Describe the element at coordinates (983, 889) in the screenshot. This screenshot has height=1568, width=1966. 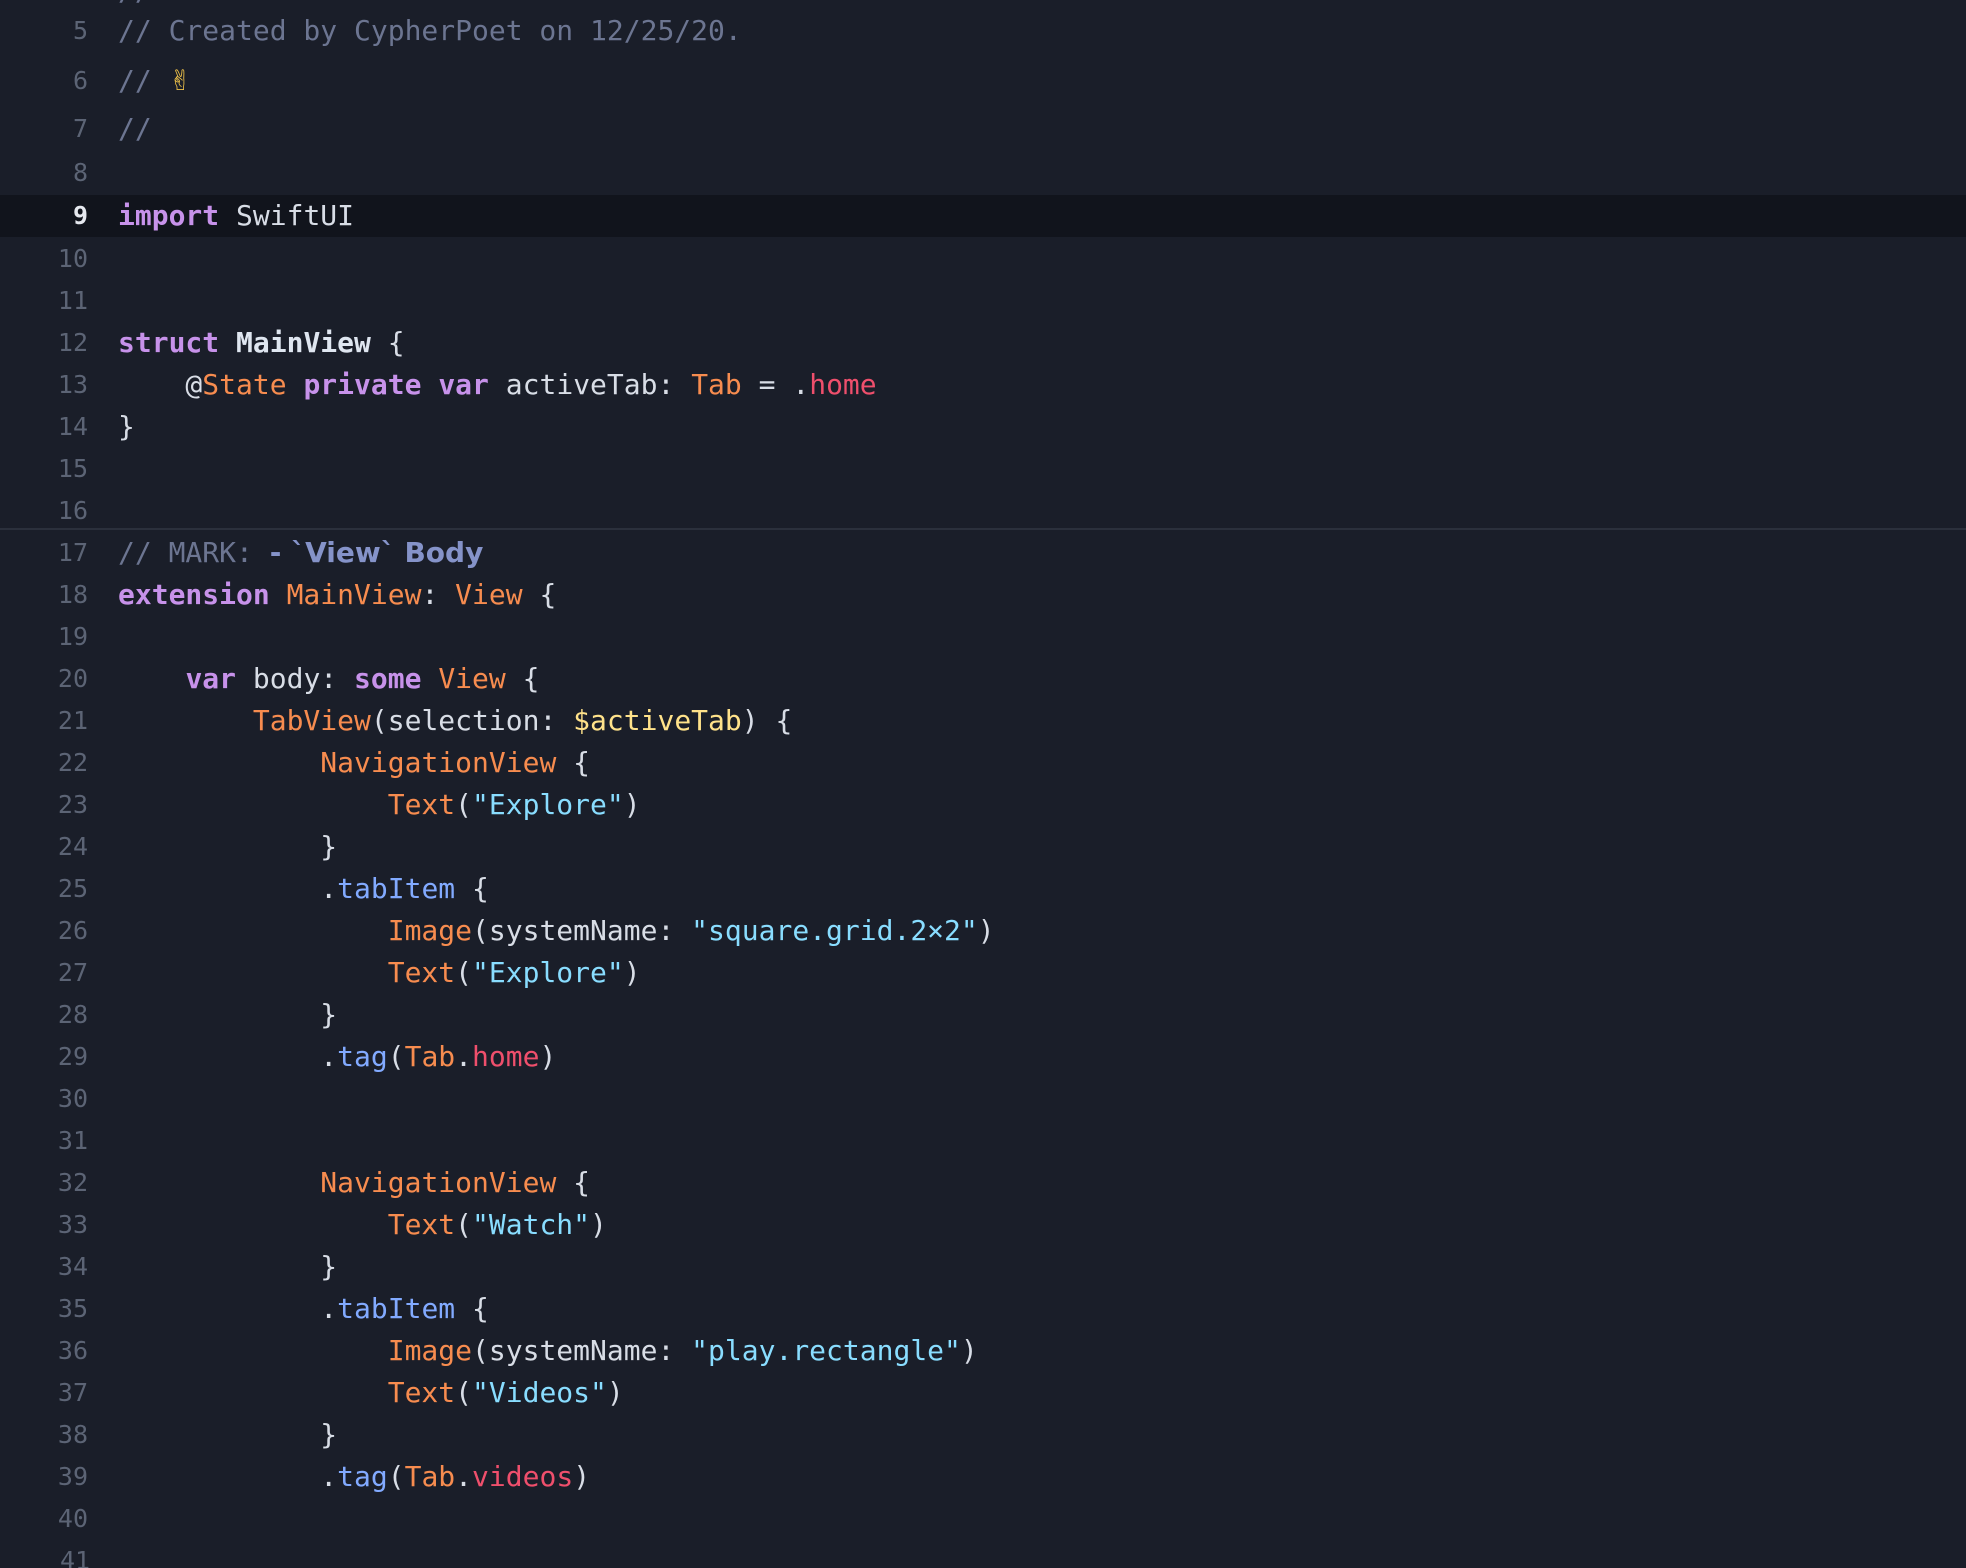
I see `code-line: 25 .tabItem {` at that location.